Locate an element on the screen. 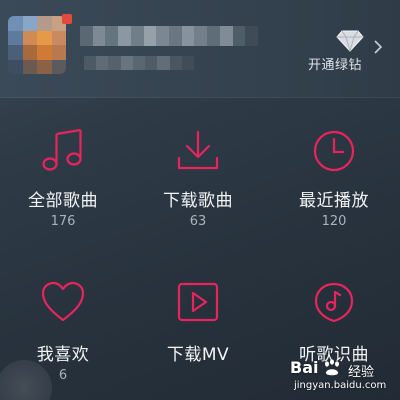 The height and width of the screenshot is (400, 400). all-songs-label: 全部歌曲 is located at coordinates (63, 201).